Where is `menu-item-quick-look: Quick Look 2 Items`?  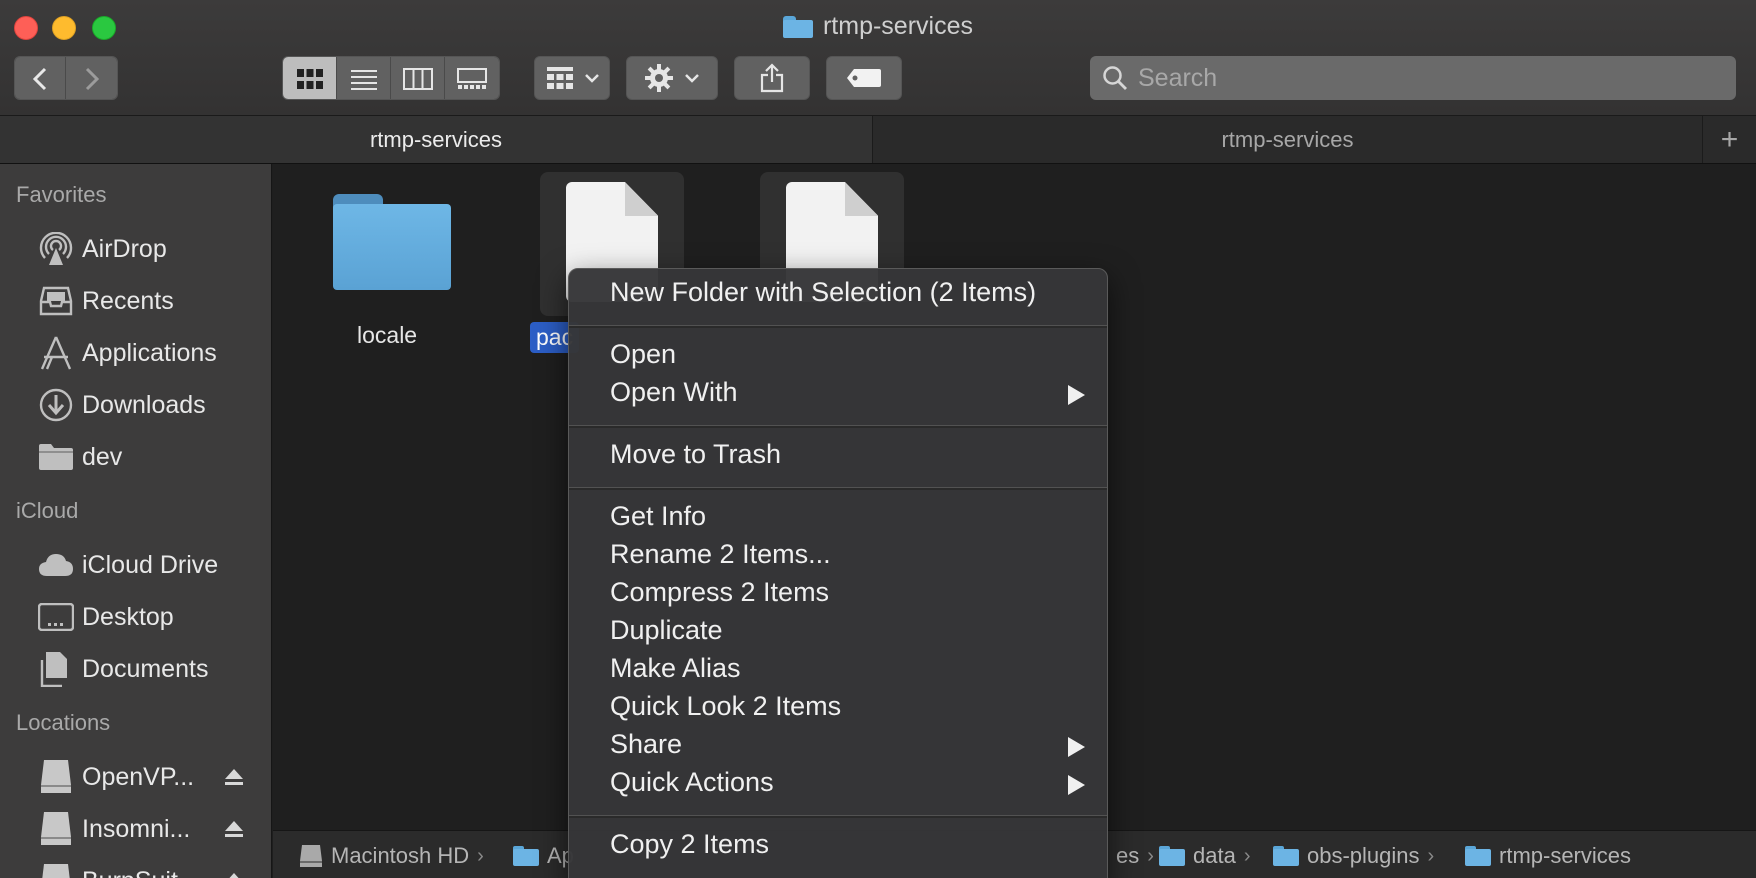
menu-item-quick-look: Quick Look 2 Items is located at coordinates (725, 706).